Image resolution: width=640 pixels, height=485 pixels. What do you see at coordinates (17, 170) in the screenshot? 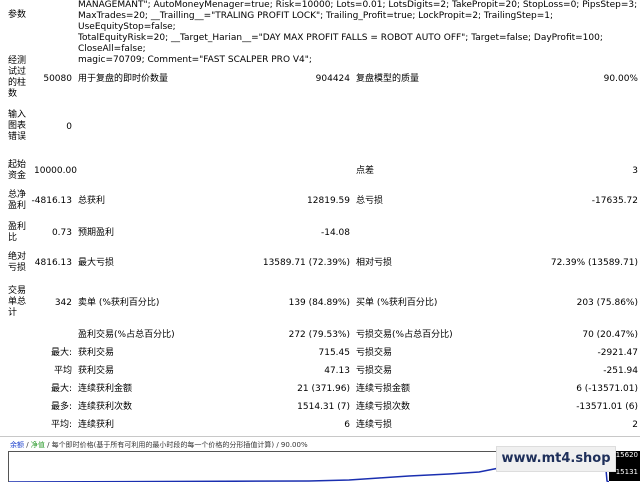
I see `deposit-label: 起始资金` at bounding box center [17, 170].